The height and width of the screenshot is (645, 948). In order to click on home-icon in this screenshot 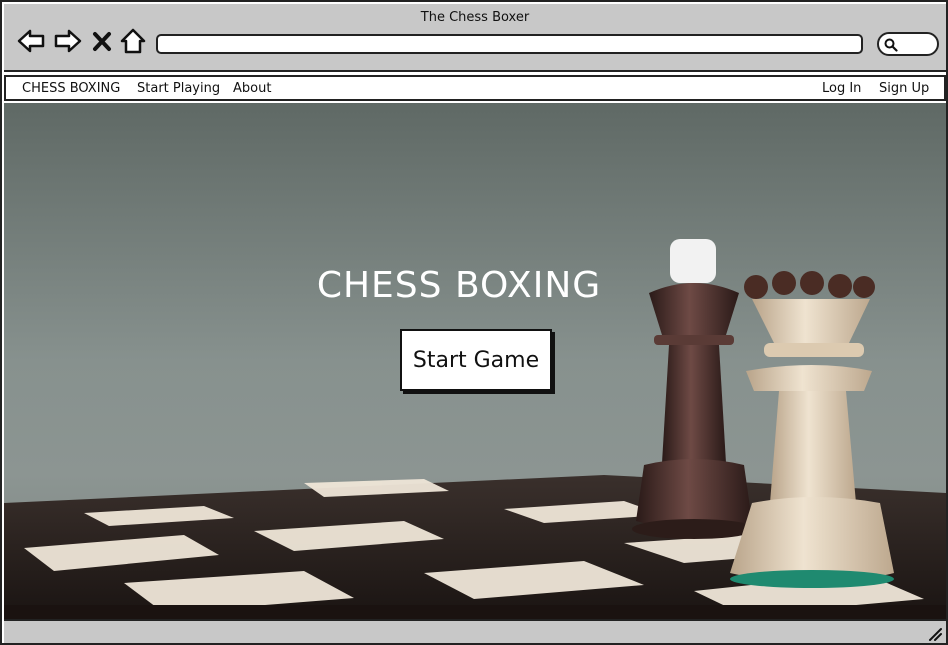, I will do `click(133, 41)`.